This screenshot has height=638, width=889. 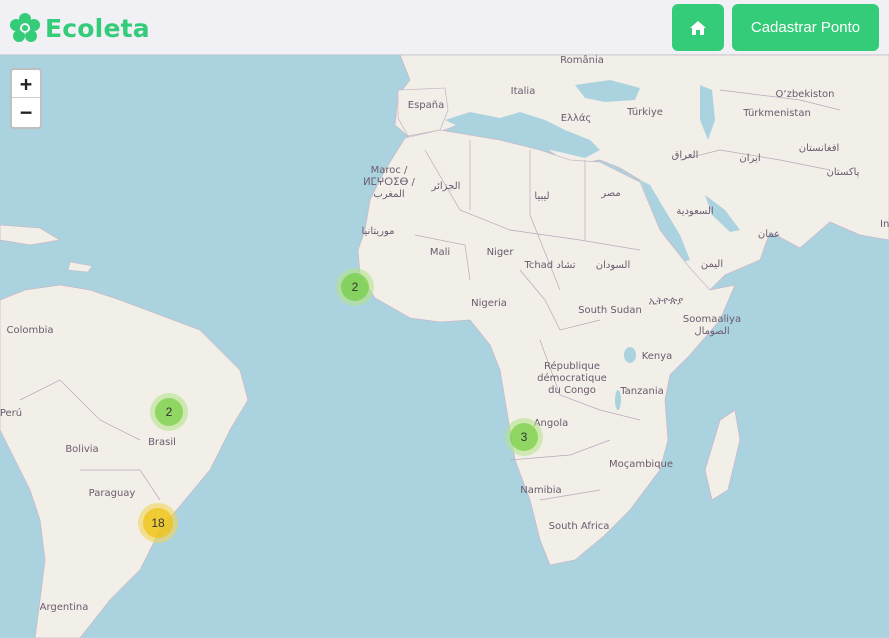 I want to click on label-turkiye: Türkiye, so click(x=644, y=112).